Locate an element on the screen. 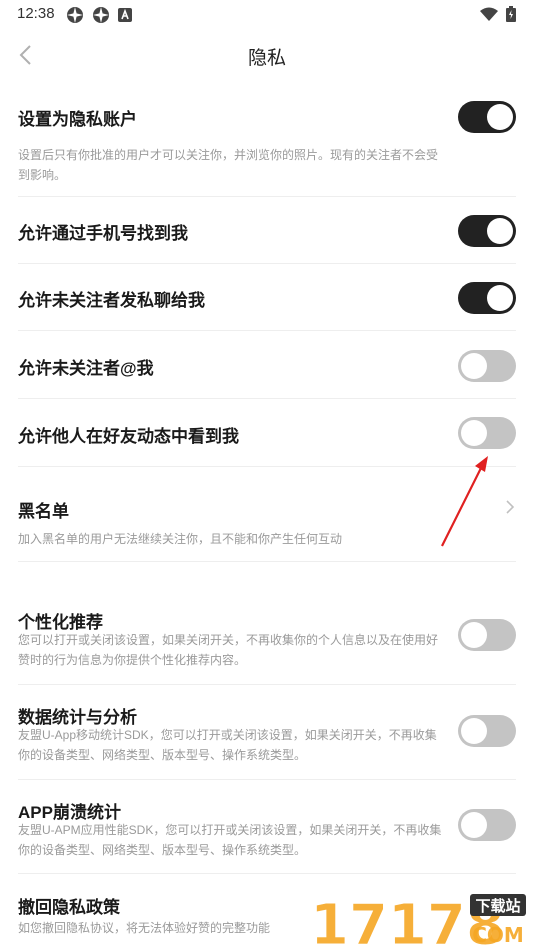 This screenshot has width=534, height=950. analytics-toggle is located at coordinates (487, 731).